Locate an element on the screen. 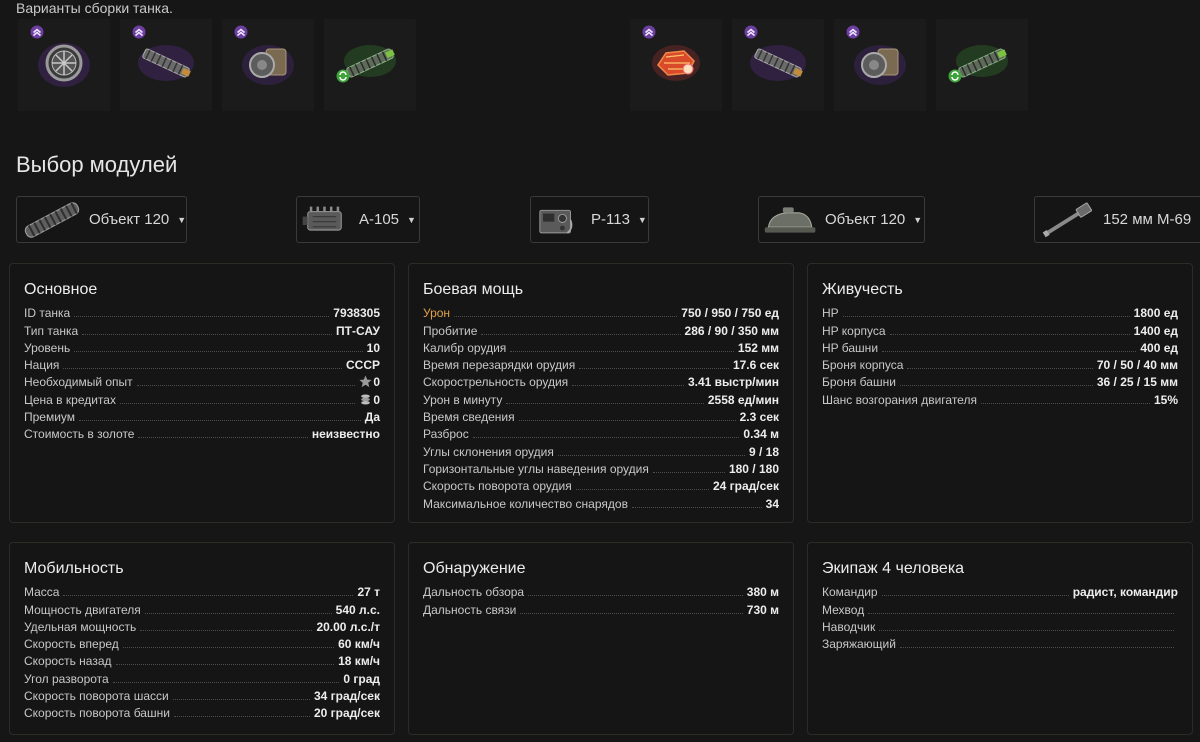  stat-value-text: 400 ед is located at coordinates (1159, 347).